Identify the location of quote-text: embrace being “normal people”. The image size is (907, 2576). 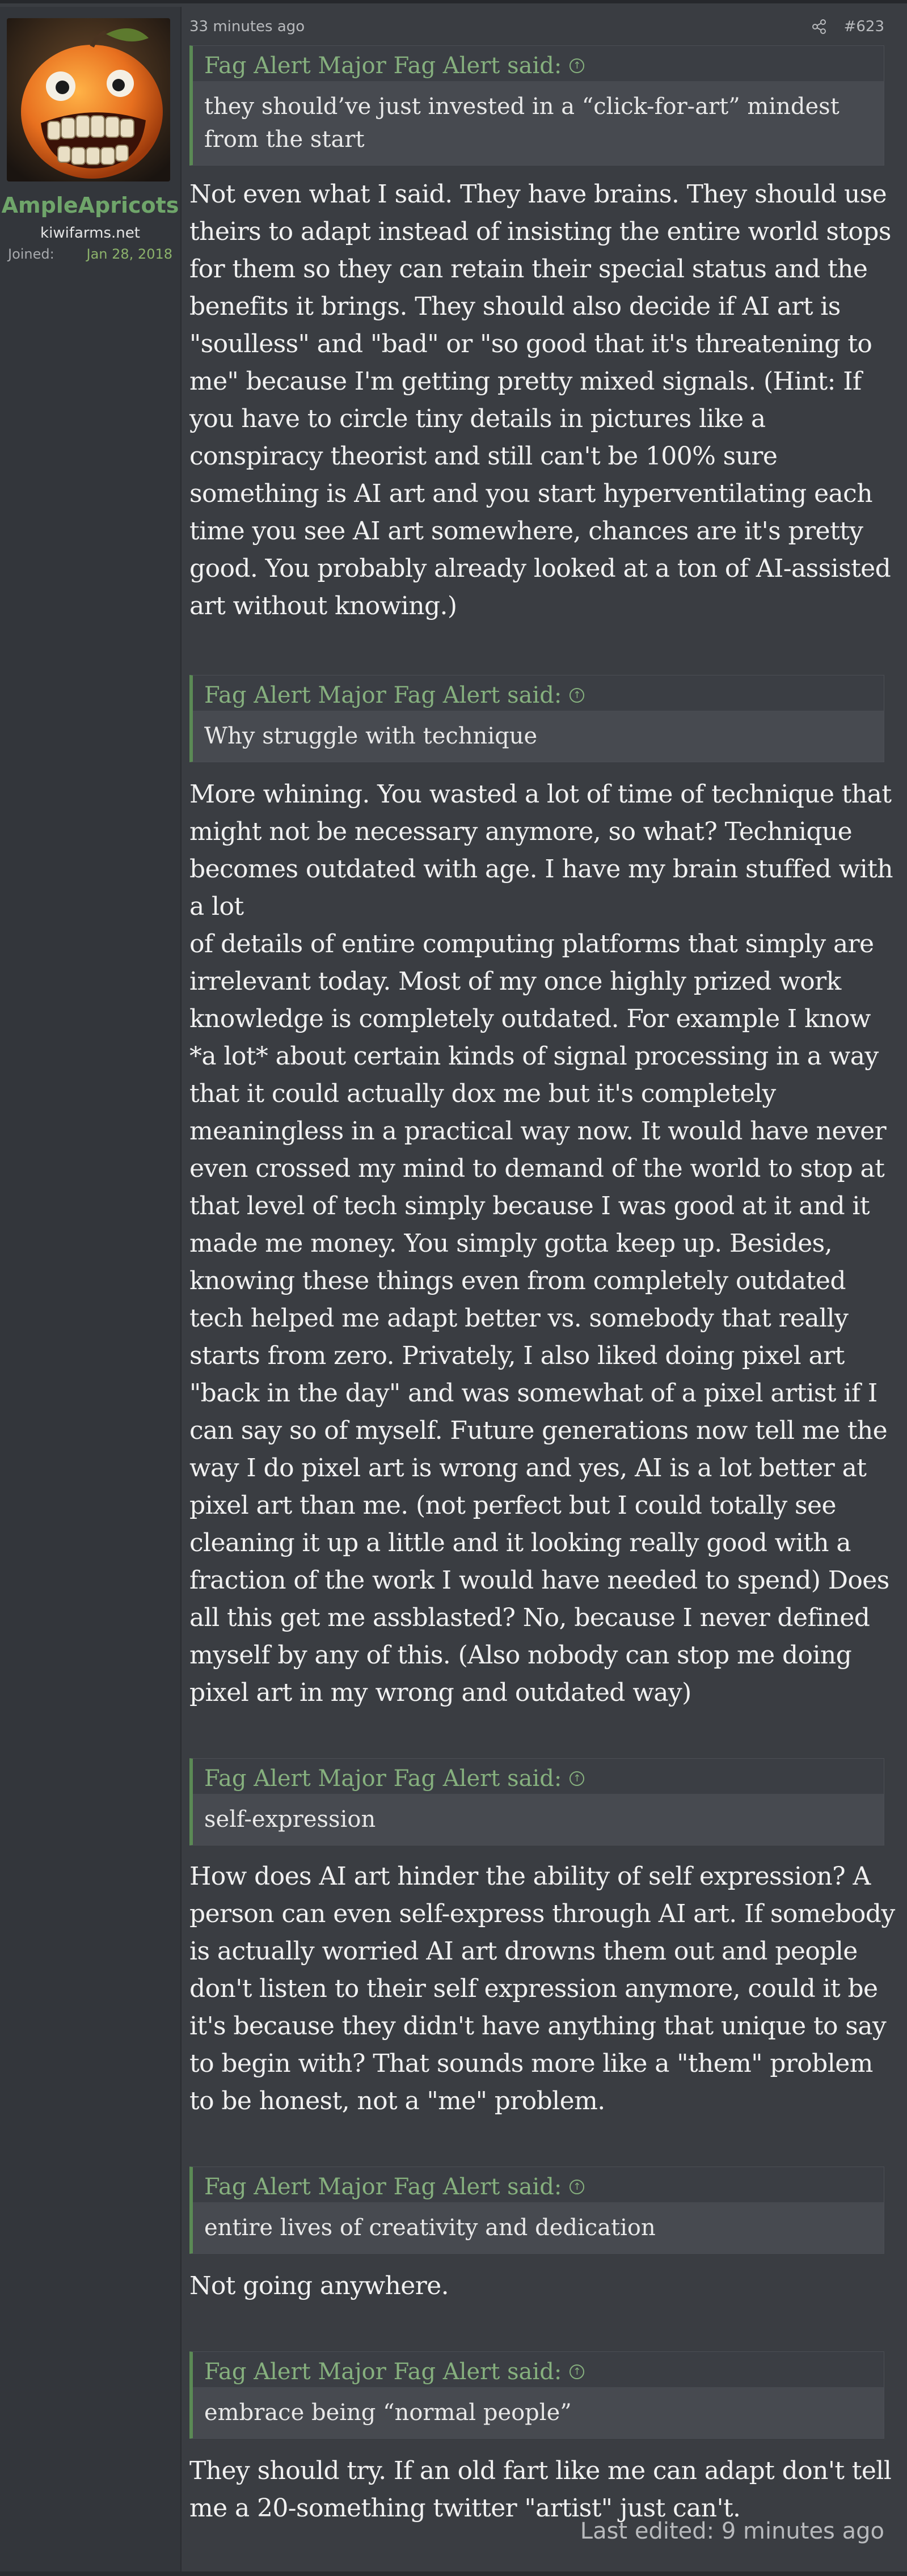
(538, 2412).